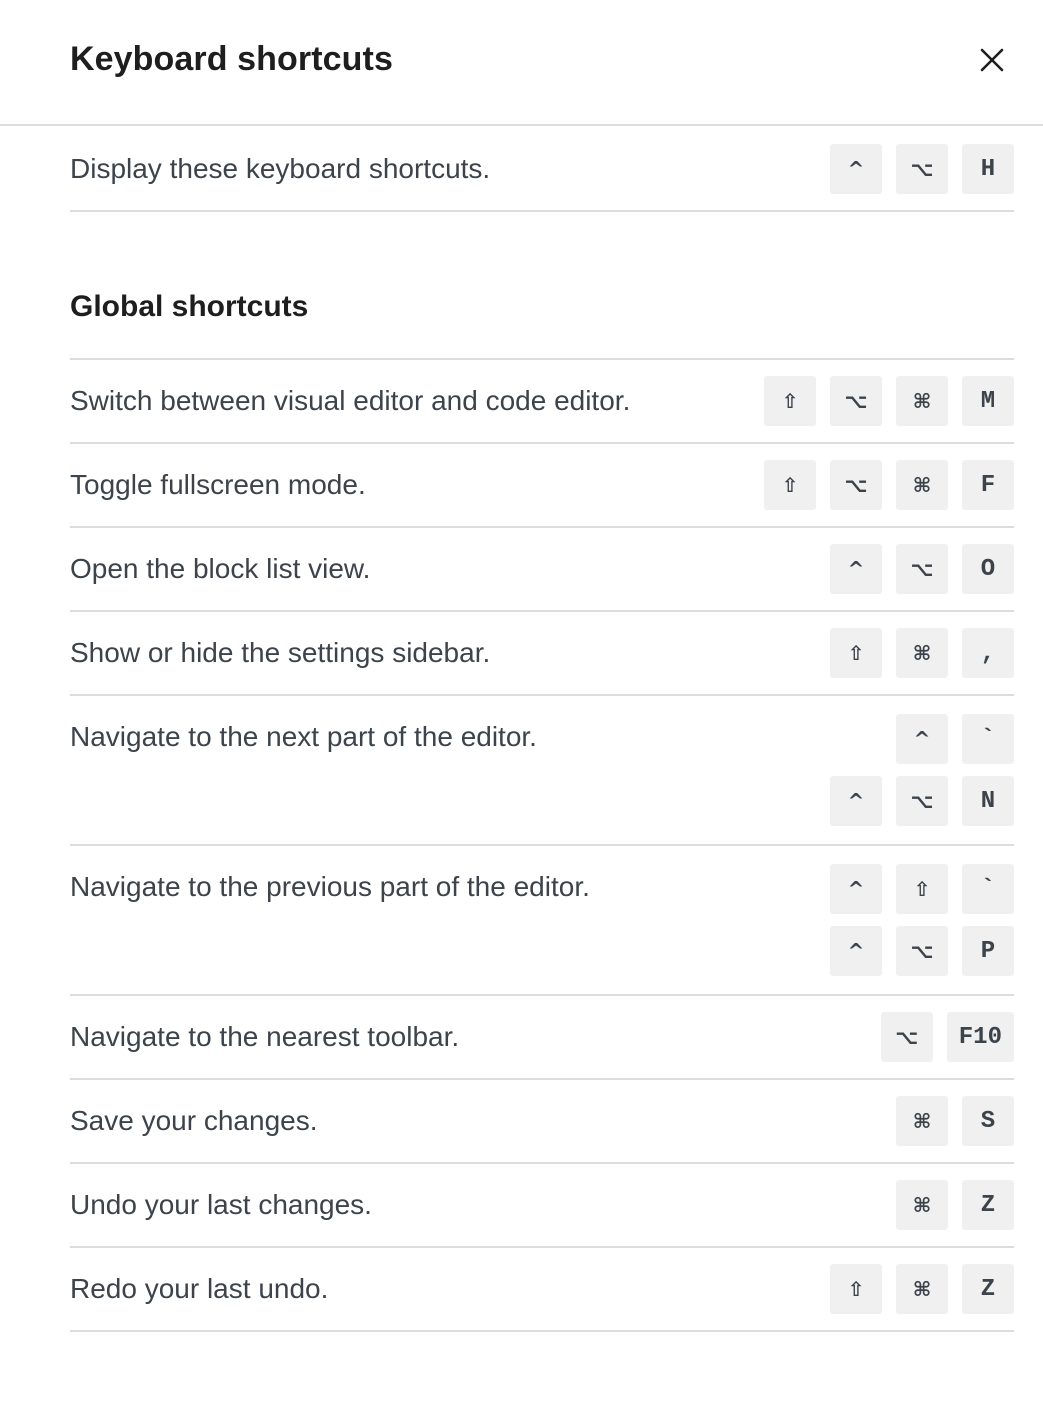 Image resolution: width=1043 pixels, height=1415 pixels. I want to click on key-combination: ⇧ ⌘,, so click(922, 653).